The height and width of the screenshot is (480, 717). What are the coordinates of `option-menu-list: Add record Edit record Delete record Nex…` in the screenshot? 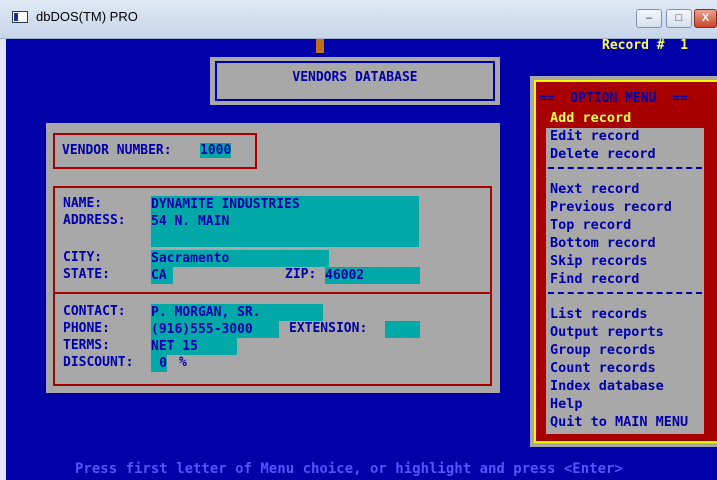 It's located at (625, 272).